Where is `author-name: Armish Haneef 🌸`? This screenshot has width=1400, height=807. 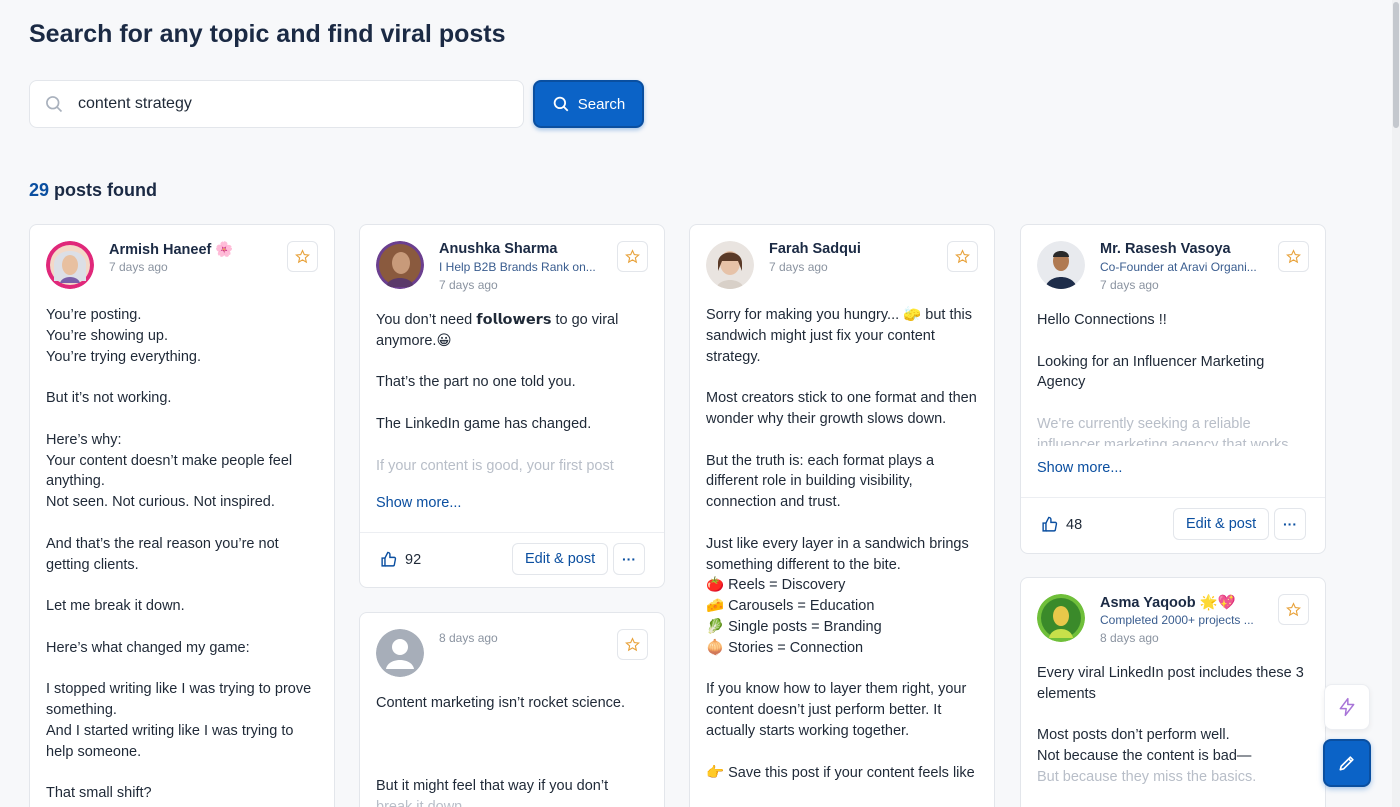 author-name: Armish Haneef 🌸 is located at coordinates (171, 249).